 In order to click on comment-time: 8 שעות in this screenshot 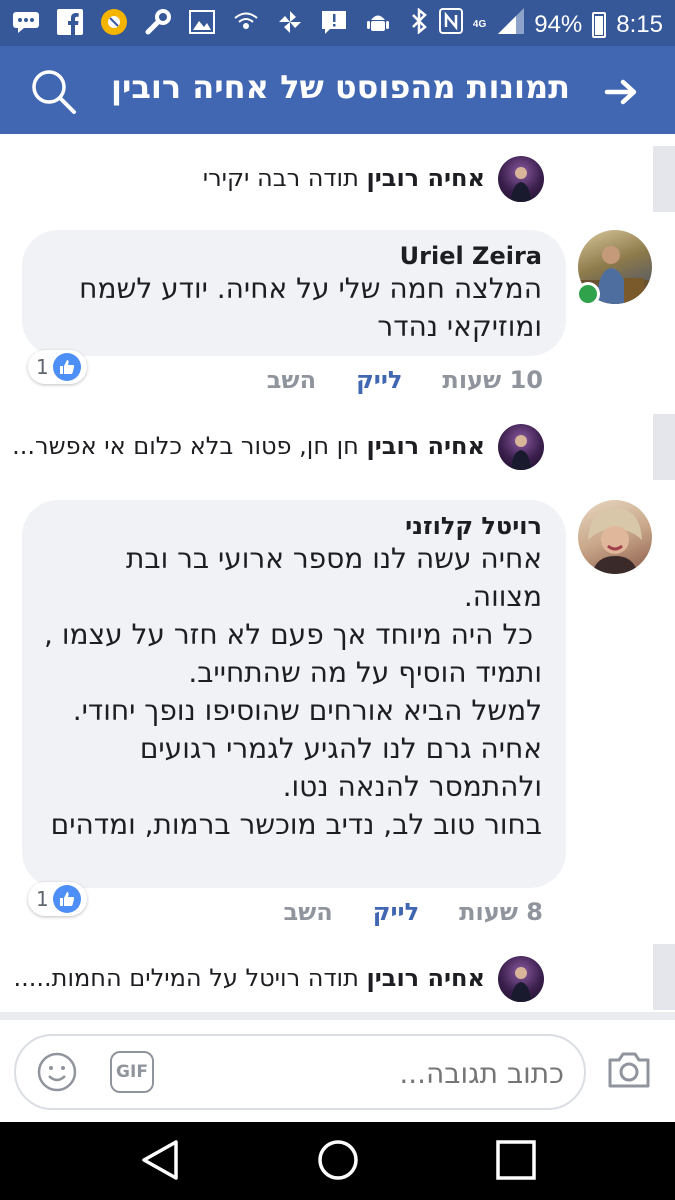, I will do `click(501, 912)`.